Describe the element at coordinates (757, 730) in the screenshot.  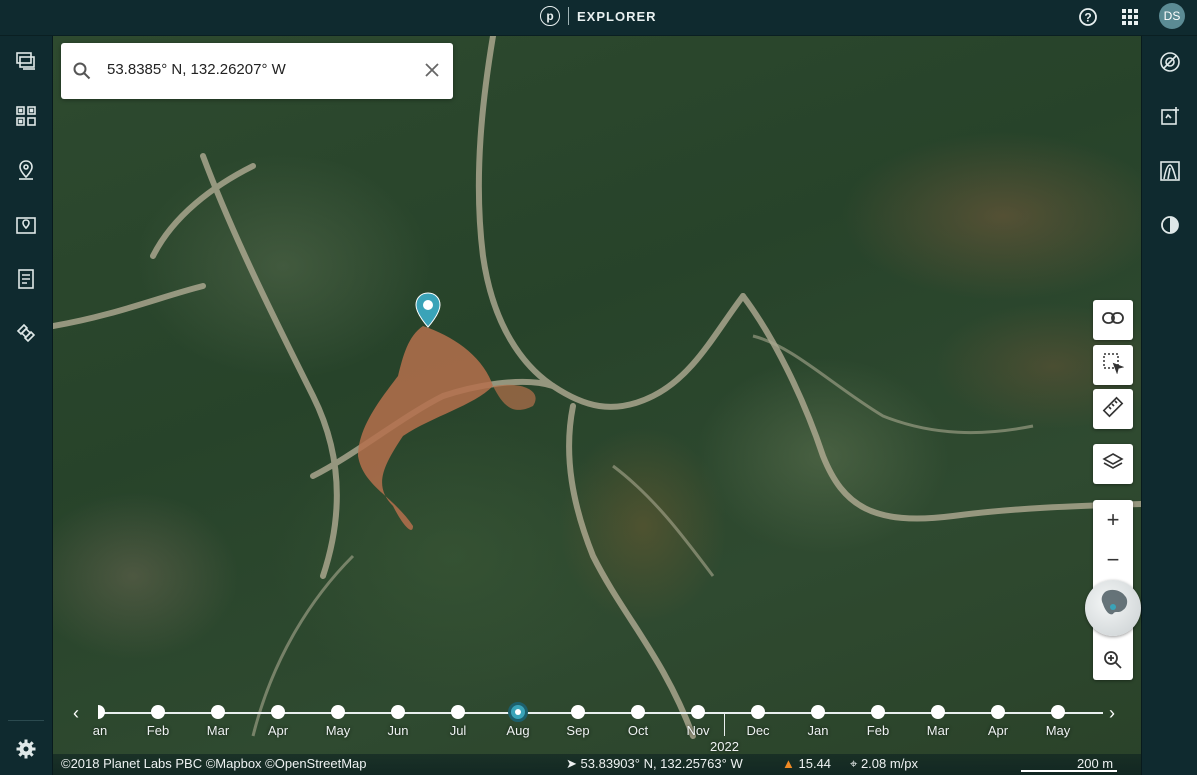
I see `timeline-month-label: Dec` at that location.